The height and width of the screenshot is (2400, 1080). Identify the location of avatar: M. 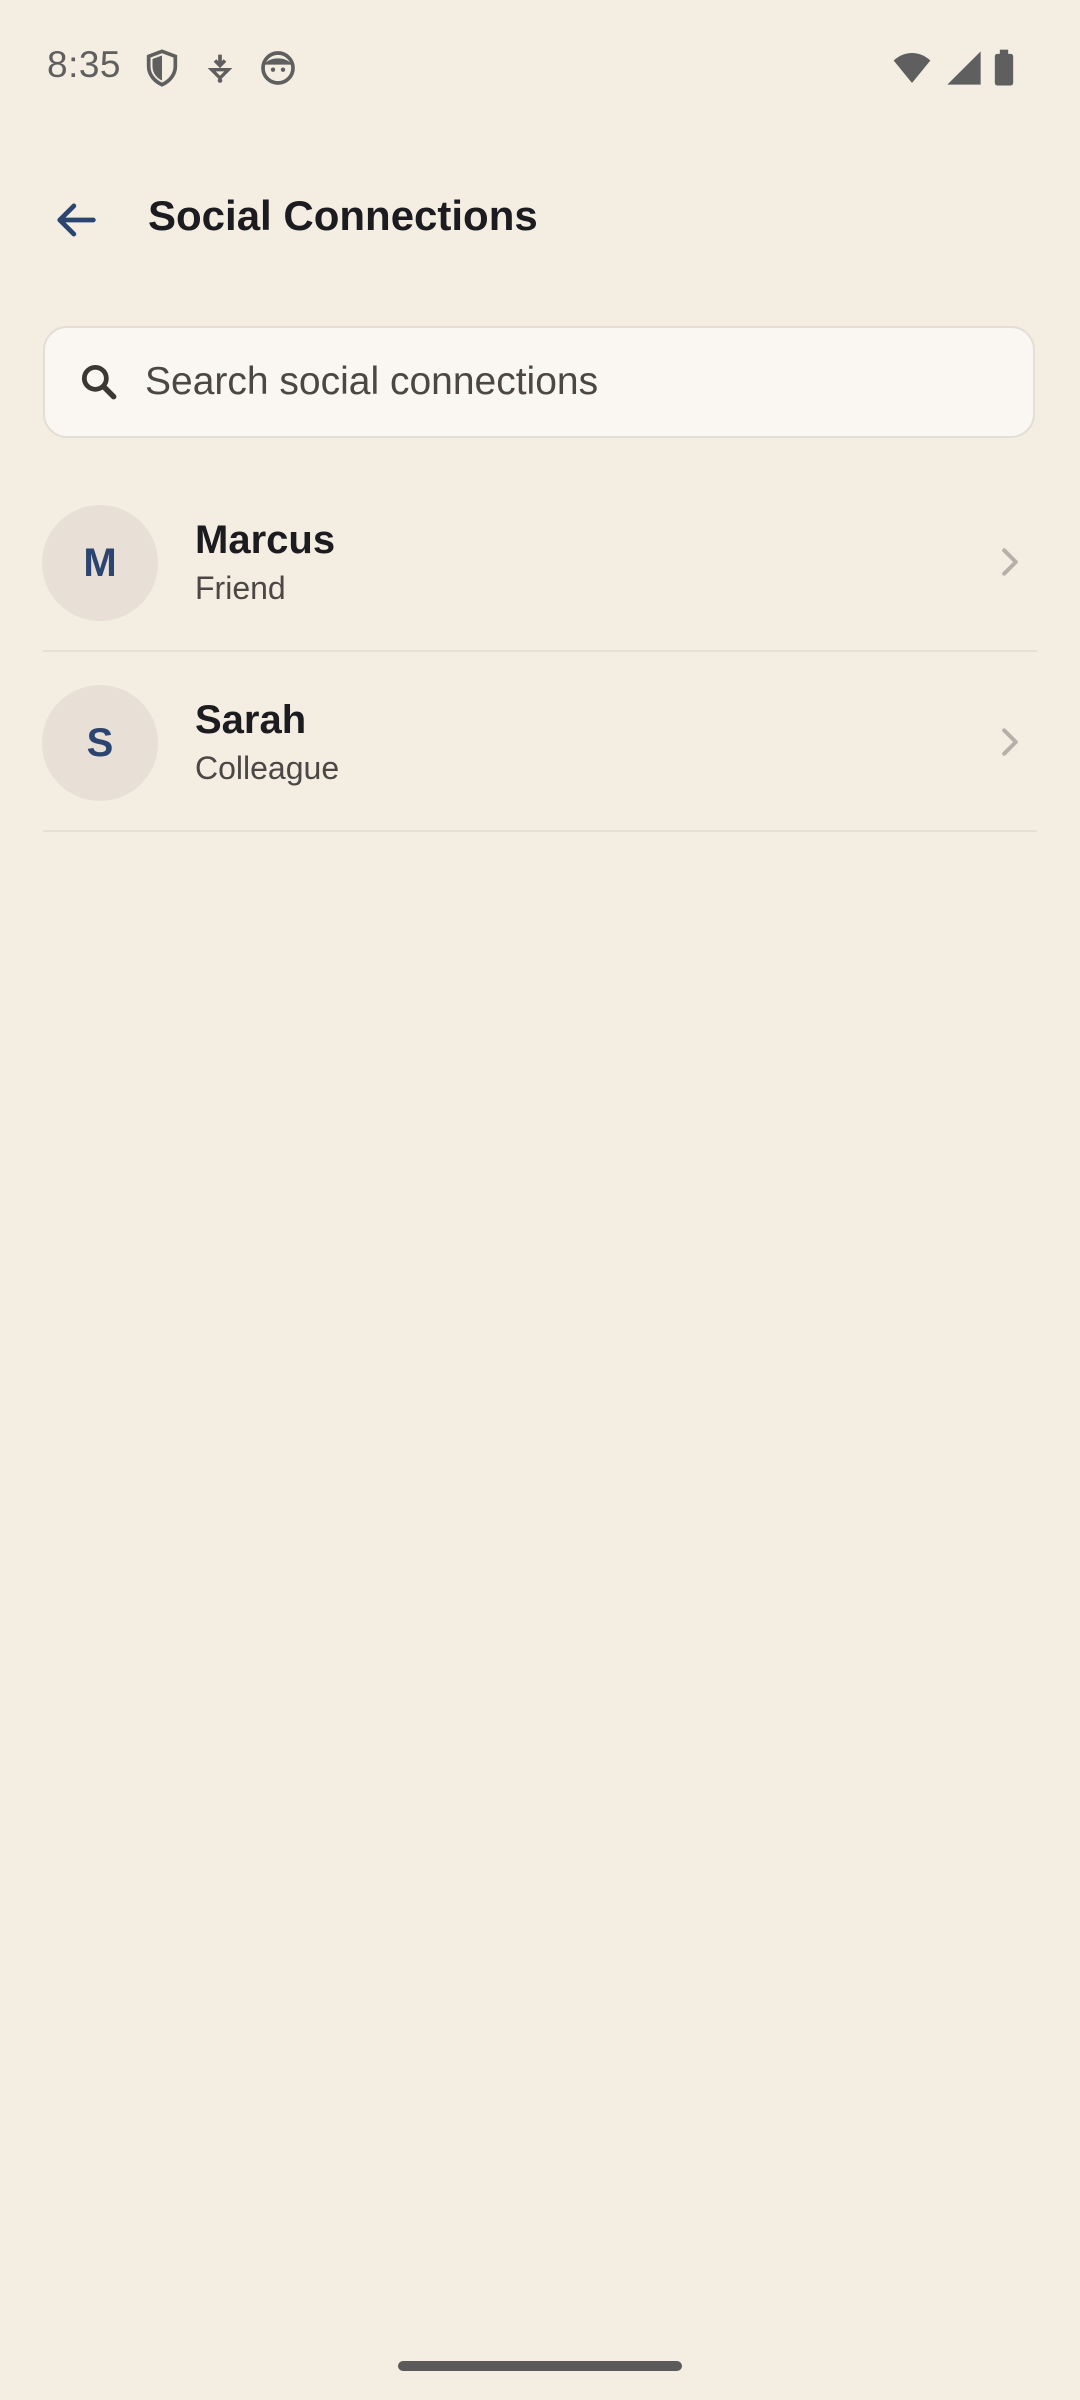
(100, 563).